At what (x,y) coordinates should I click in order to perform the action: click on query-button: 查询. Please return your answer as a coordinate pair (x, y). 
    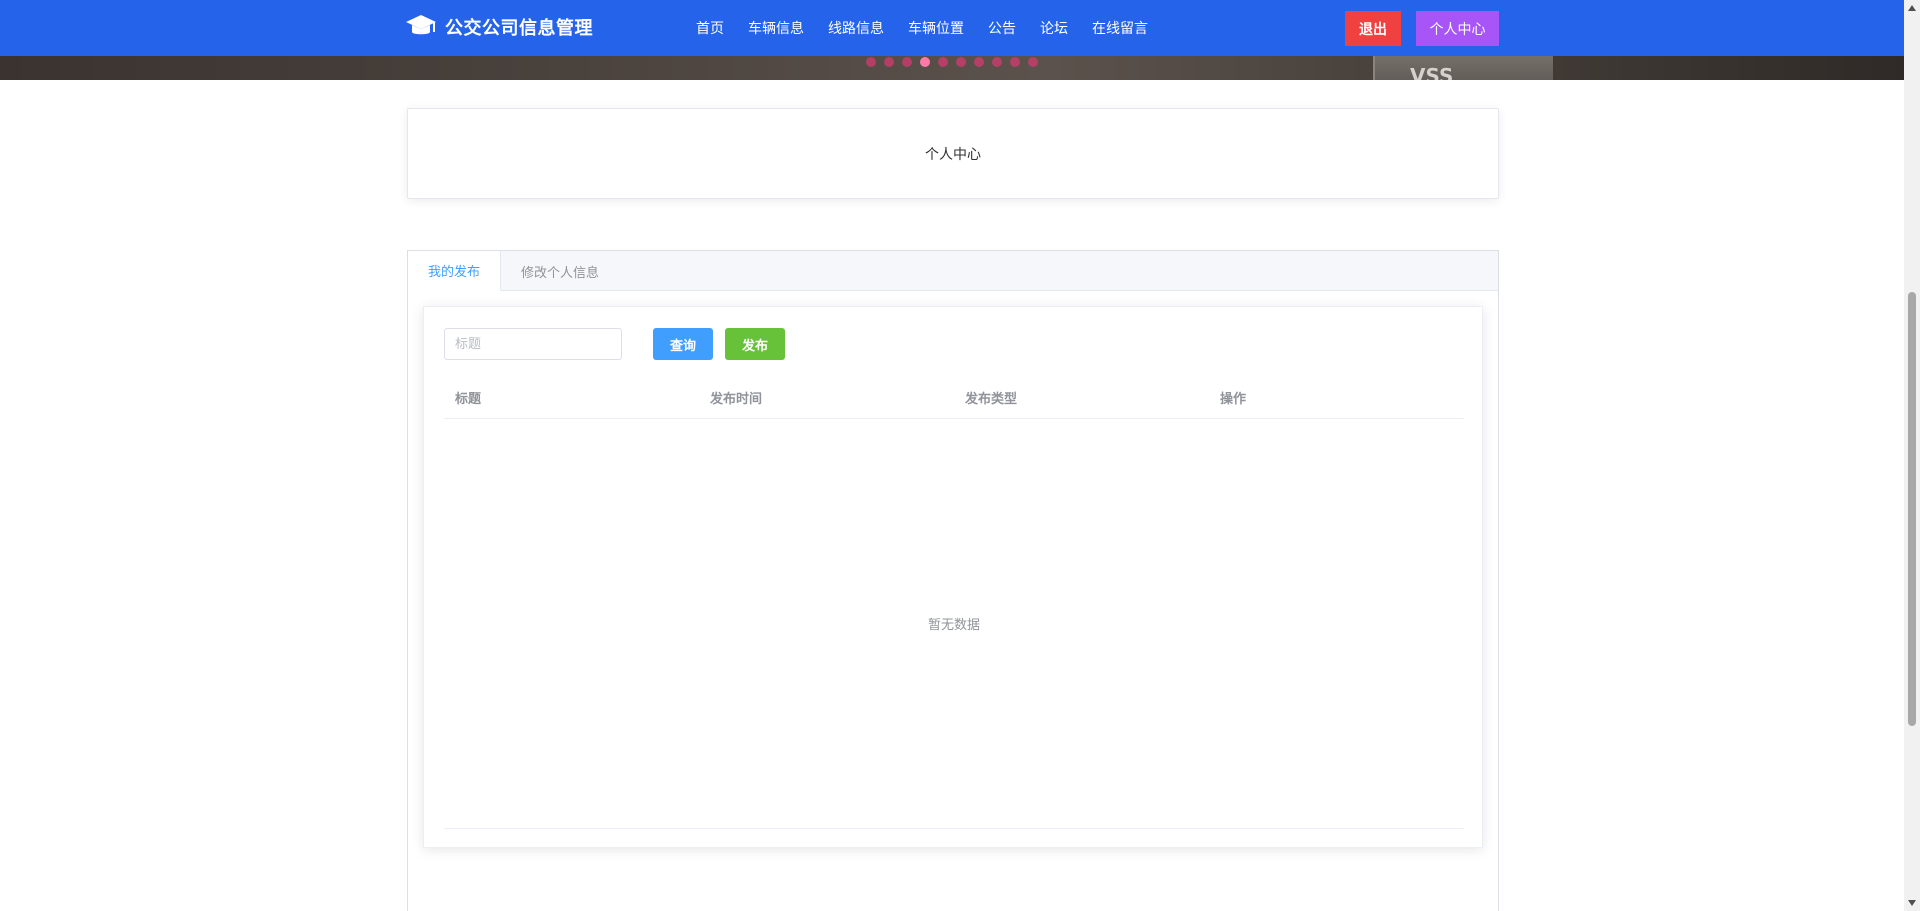
    Looking at the image, I should click on (683, 344).